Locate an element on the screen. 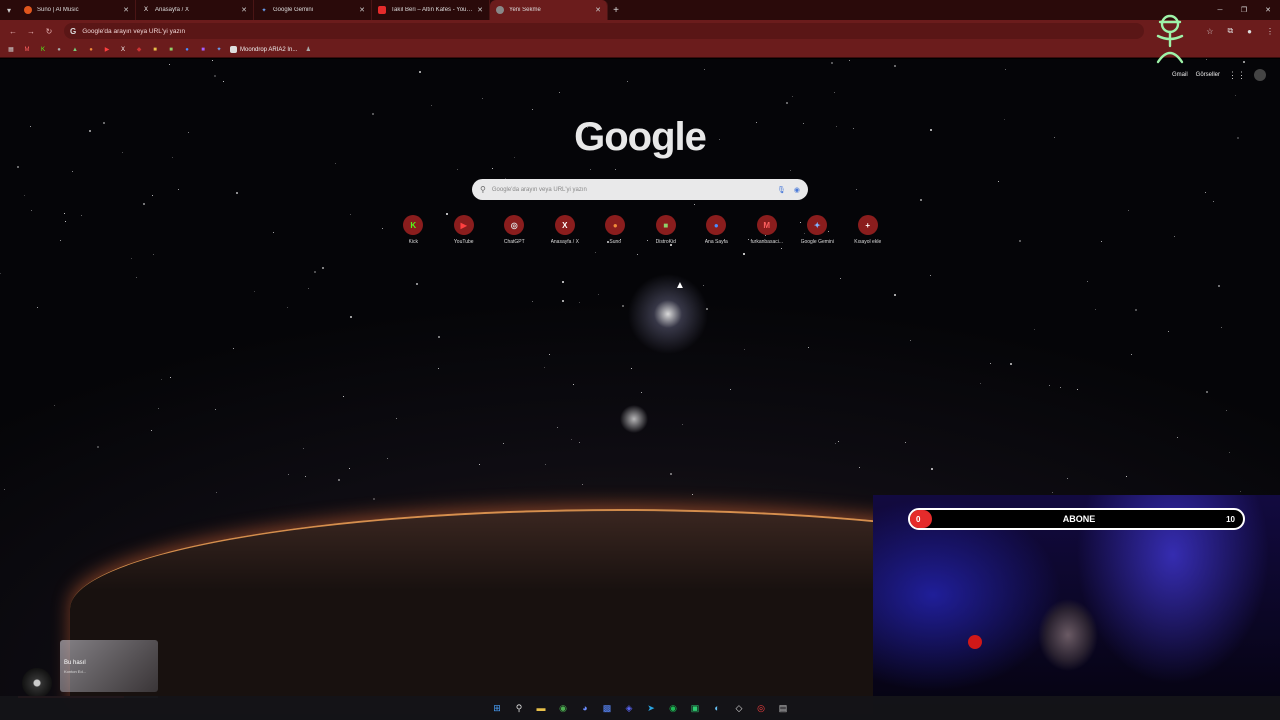 Image resolution: width=1280 pixels, height=720 pixels. start-icon: ⊞ is located at coordinates (497, 708).